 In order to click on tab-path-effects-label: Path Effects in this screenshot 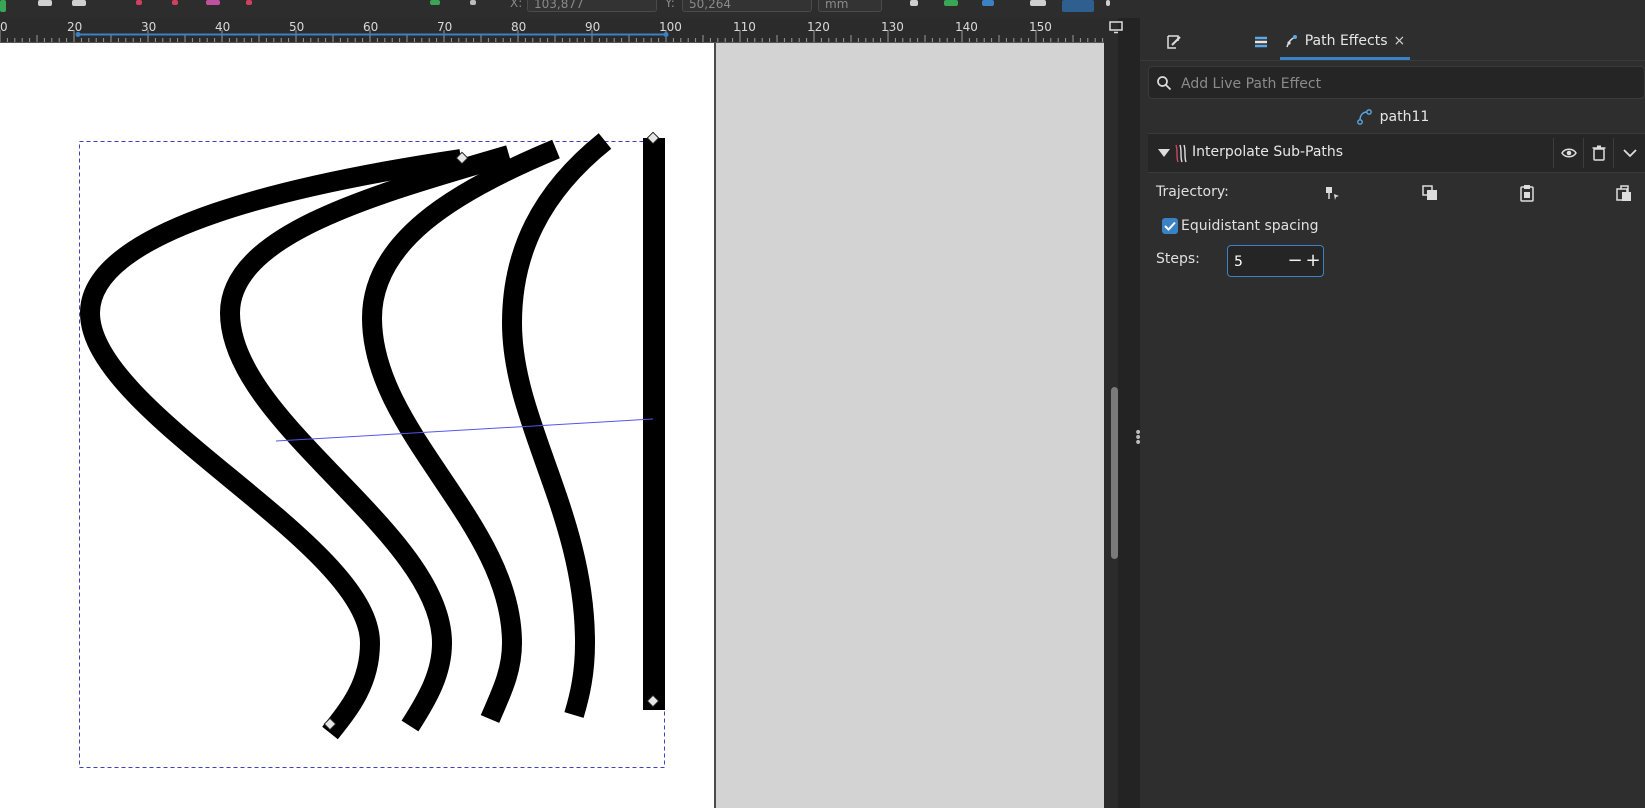, I will do `click(1346, 40)`.